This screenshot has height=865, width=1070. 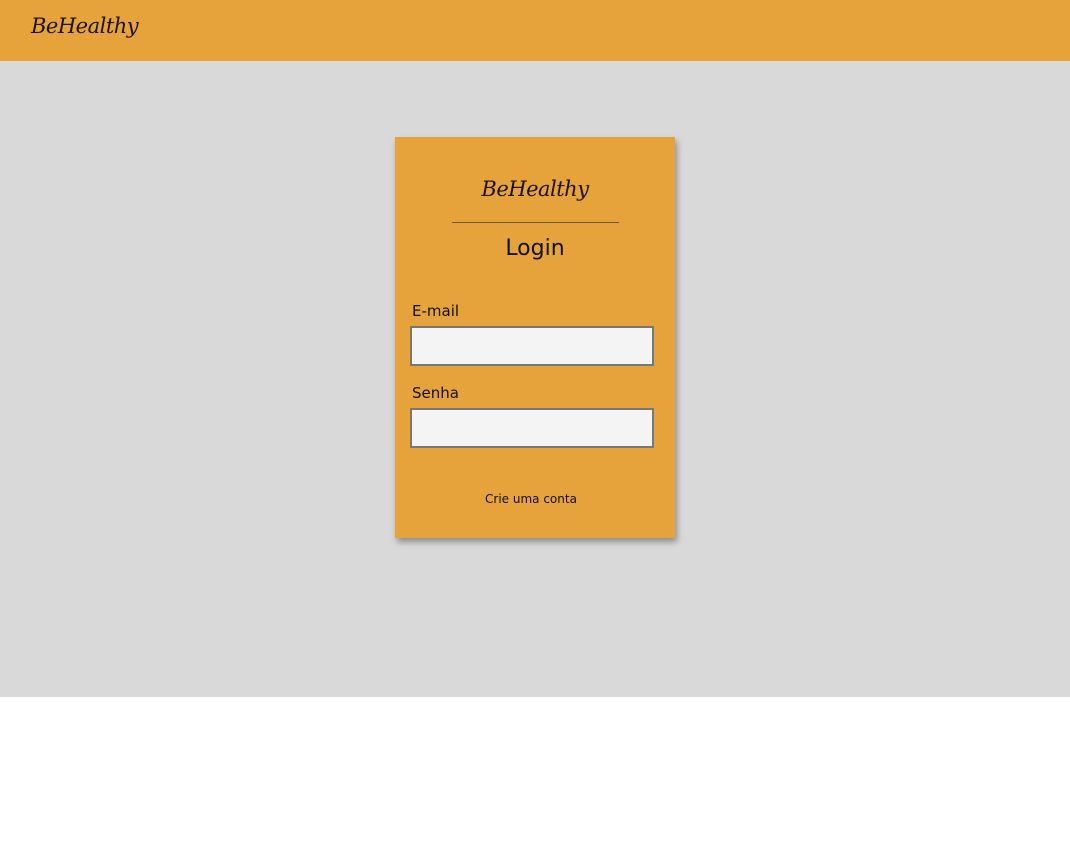 What do you see at coordinates (535, 222) in the screenshot?
I see `card-divider` at bounding box center [535, 222].